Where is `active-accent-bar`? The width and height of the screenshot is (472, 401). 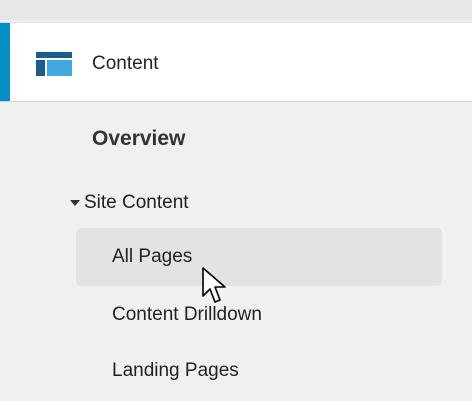 active-accent-bar is located at coordinates (5, 62).